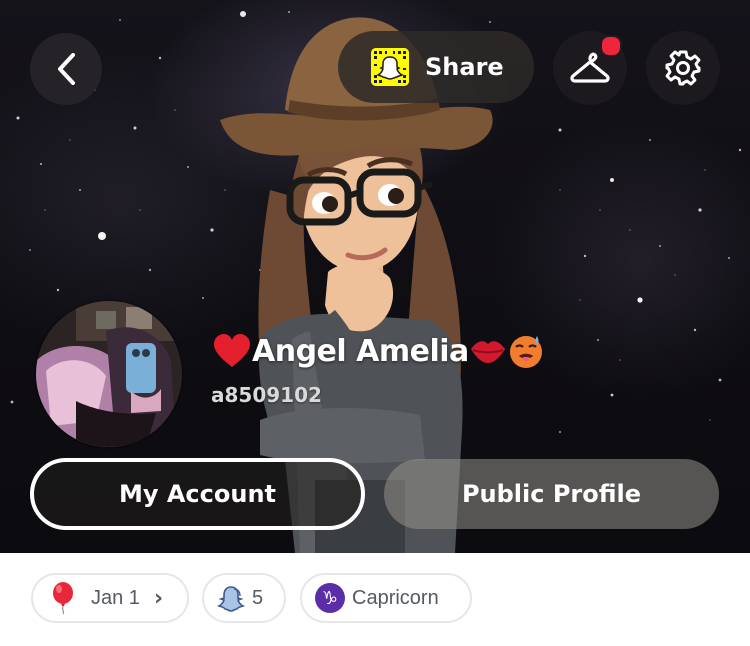  I want to click on gear-icon, so click(683, 68).